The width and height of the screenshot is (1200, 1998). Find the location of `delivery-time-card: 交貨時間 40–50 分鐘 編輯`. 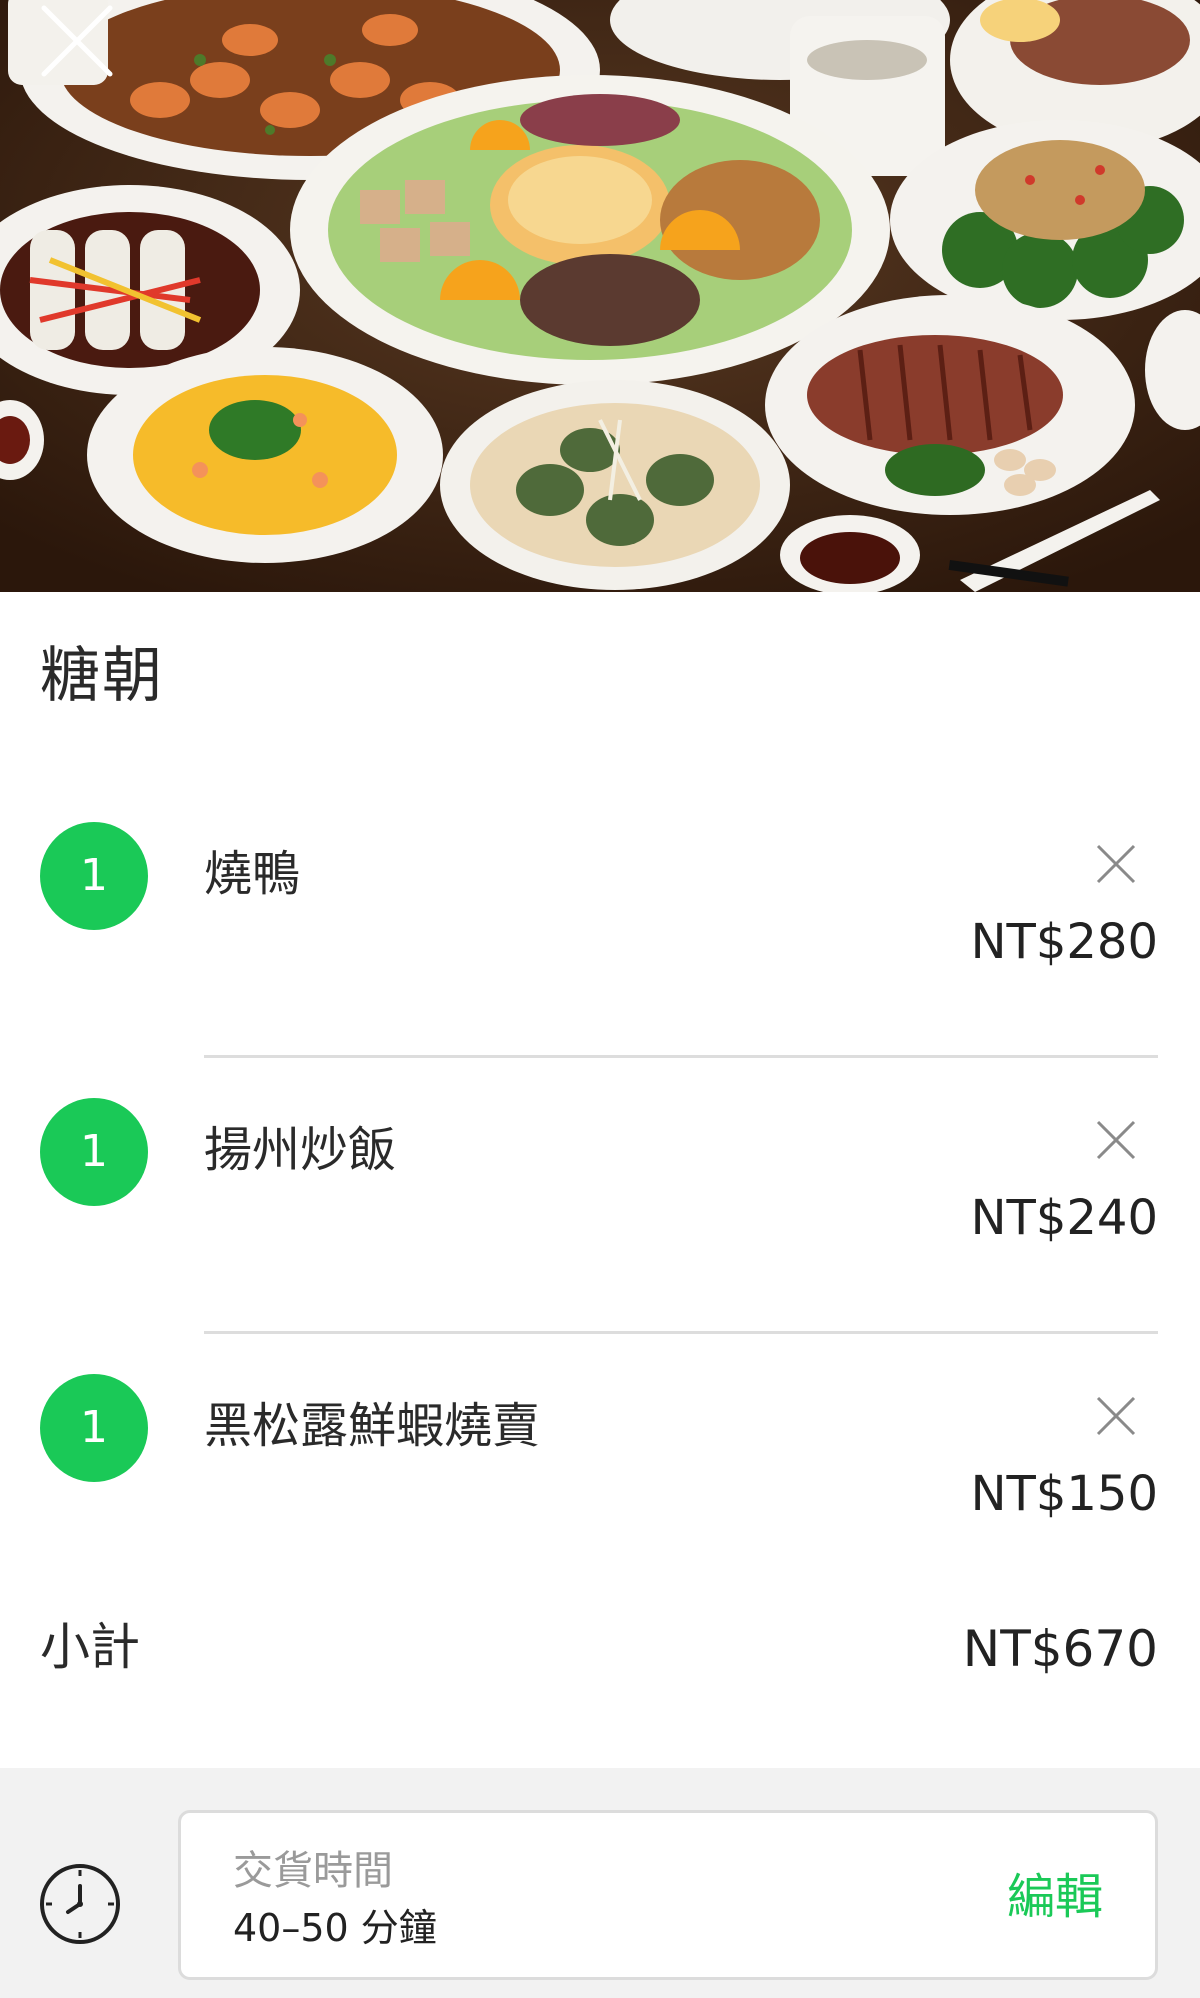

delivery-time-card: 交貨時間 40–50 分鐘 編輯 is located at coordinates (668, 1895).